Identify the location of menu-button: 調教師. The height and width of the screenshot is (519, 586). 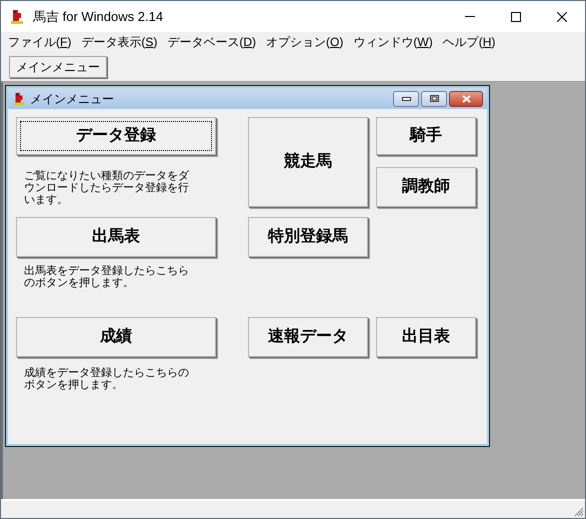
(426, 187).